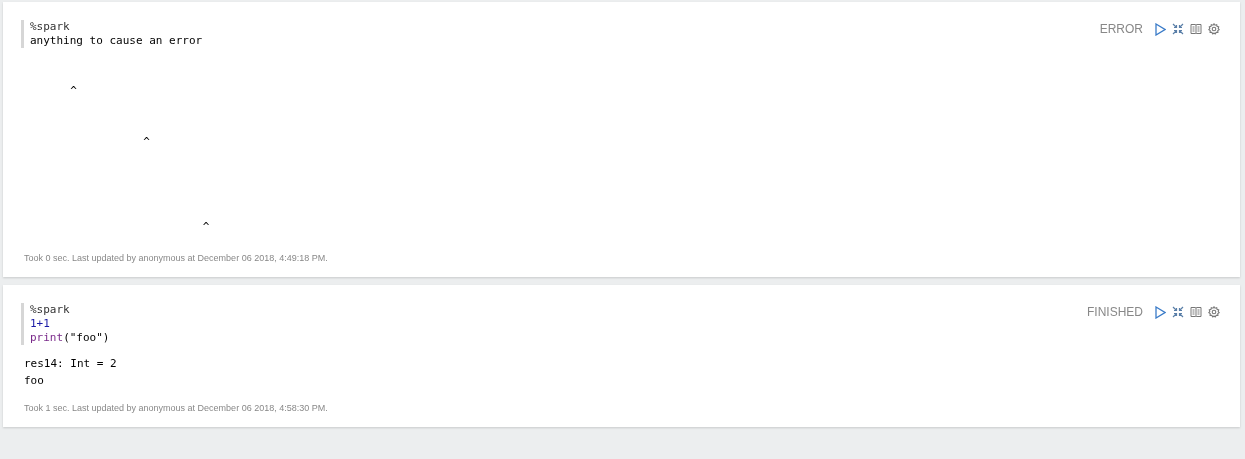 This screenshot has width=1245, height=459. I want to click on code-editor: %spark 1+1 print("foo"), so click(65, 324).